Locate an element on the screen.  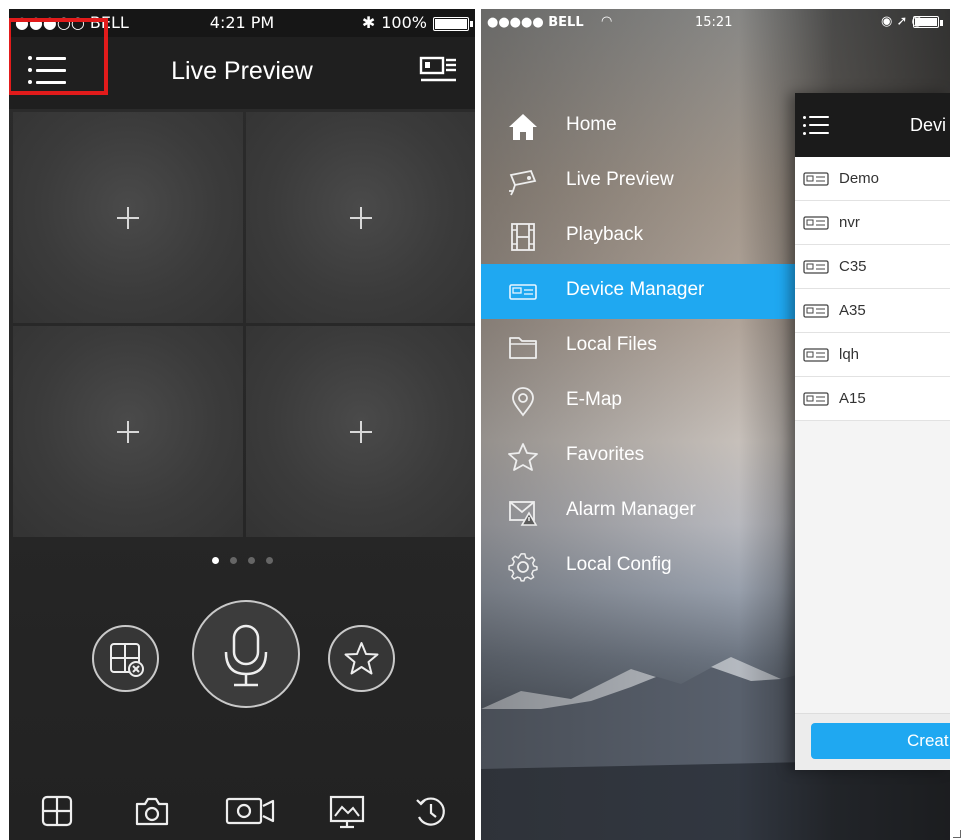
menu-item-live-preview: Live Preview is located at coordinates (639, 181).